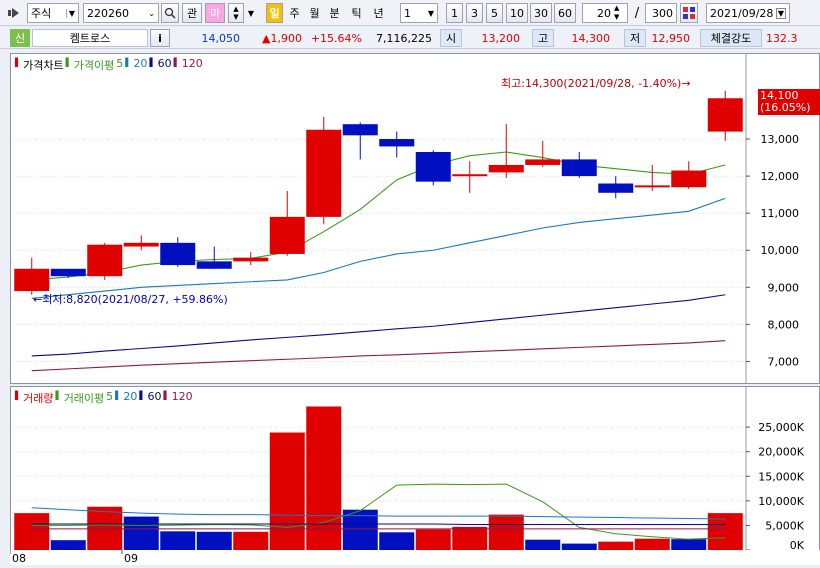 This screenshot has width=820, height=568. Describe the element at coordinates (170, 13) in the screenshot. I see `search-icon` at that location.